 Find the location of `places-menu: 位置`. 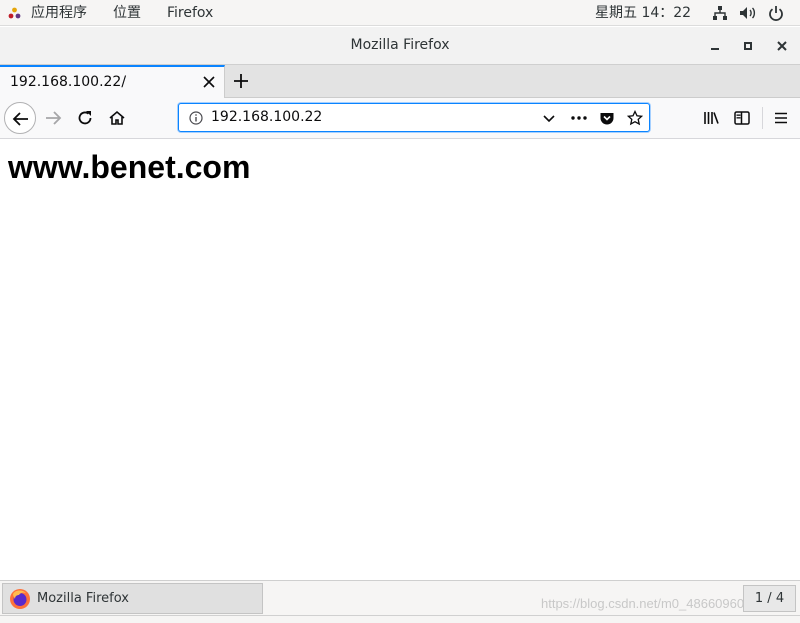

places-menu: 位置 is located at coordinates (127, 13).